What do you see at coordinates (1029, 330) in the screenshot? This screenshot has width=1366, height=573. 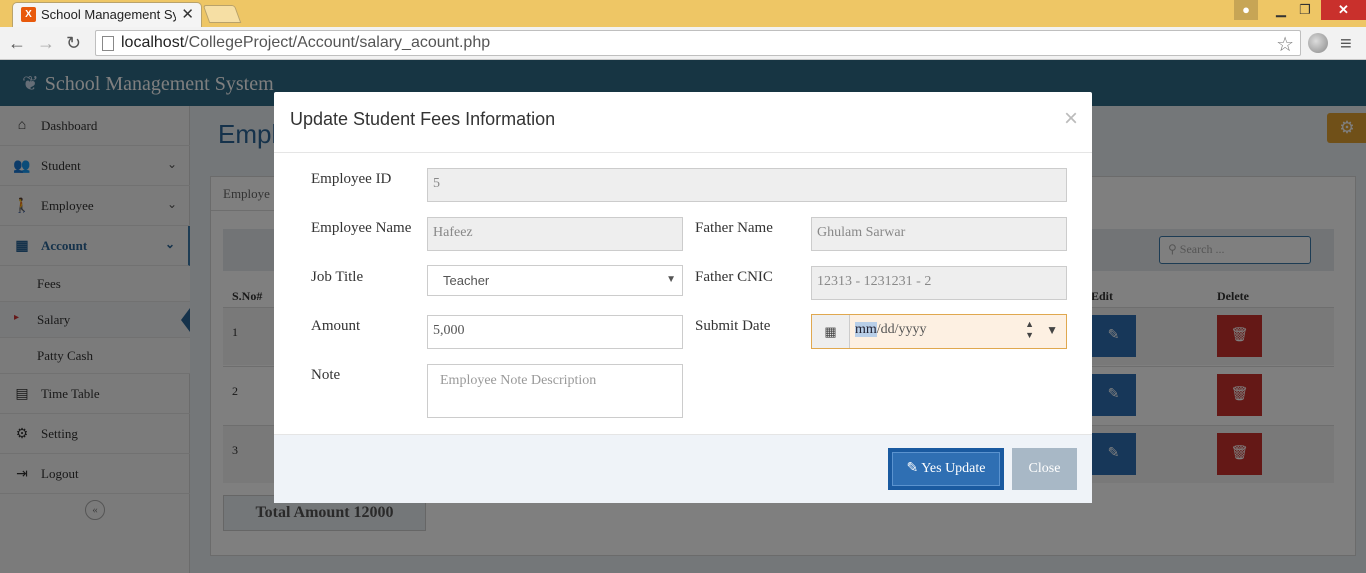 I see `date-spinner-icon: ▲ ▼` at bounding box center [1029, 330].